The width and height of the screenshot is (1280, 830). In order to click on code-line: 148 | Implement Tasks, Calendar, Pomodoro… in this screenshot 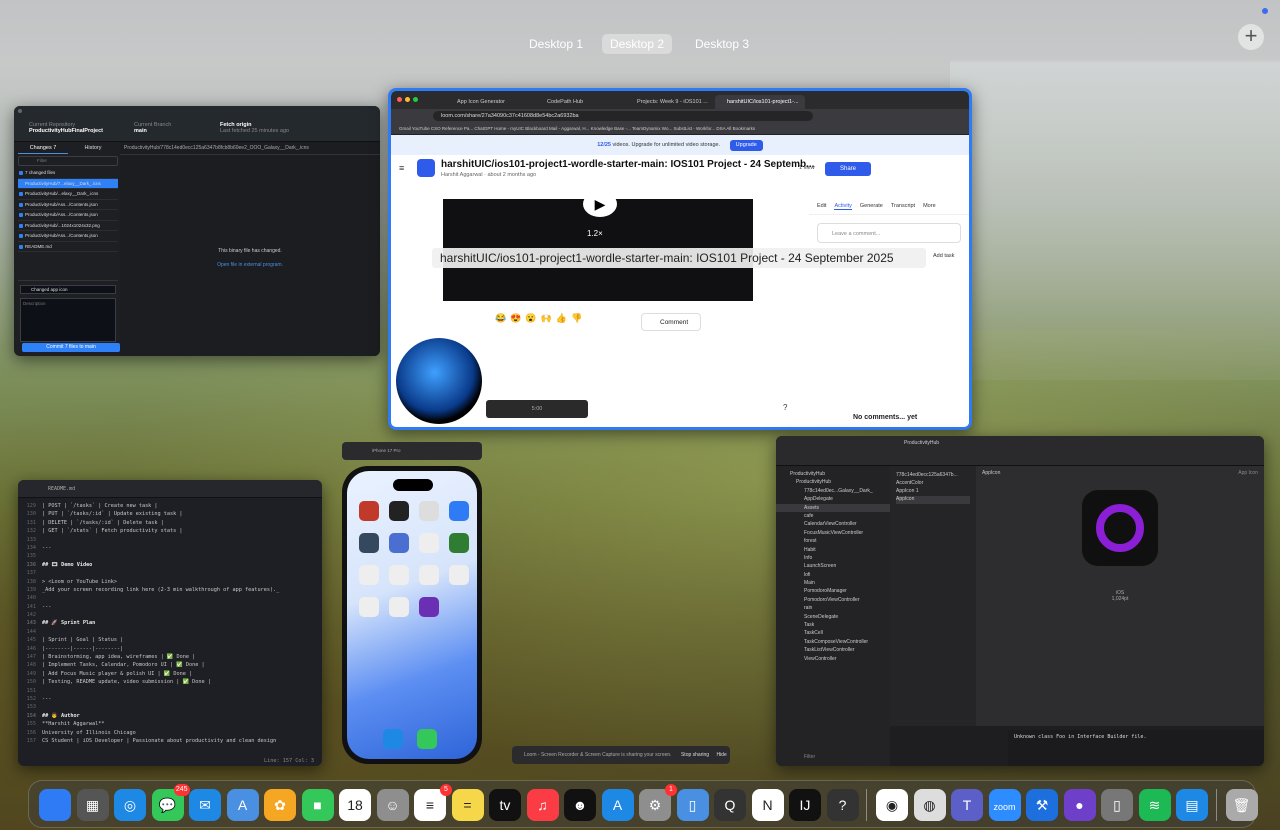, I will do `click(170, 665)`.